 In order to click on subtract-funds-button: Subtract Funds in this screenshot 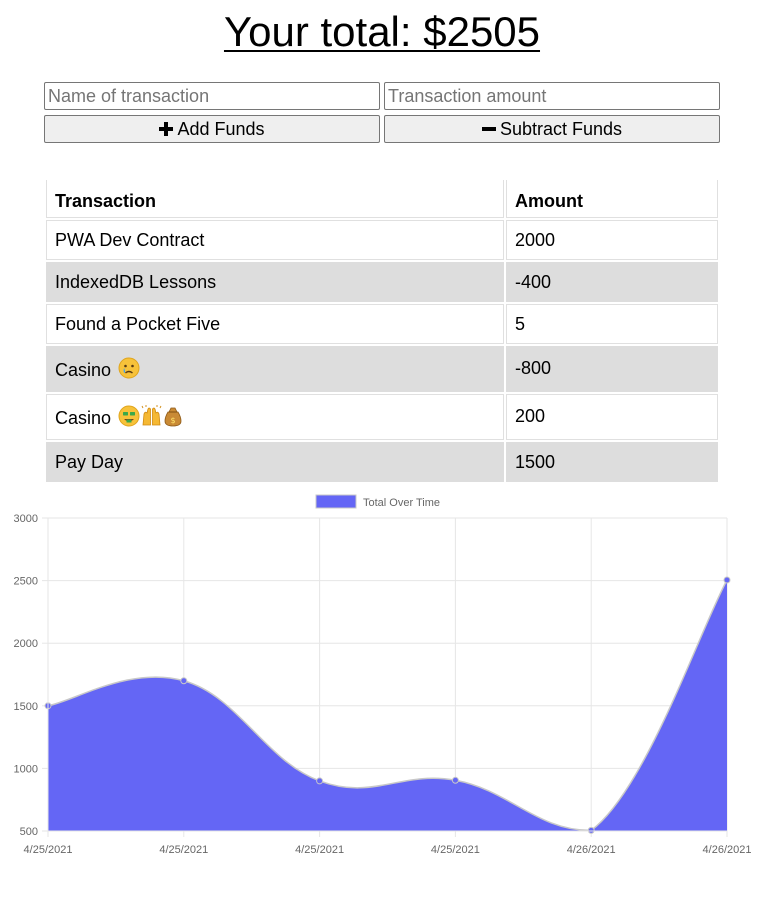, I will do `click(552, 129)`.